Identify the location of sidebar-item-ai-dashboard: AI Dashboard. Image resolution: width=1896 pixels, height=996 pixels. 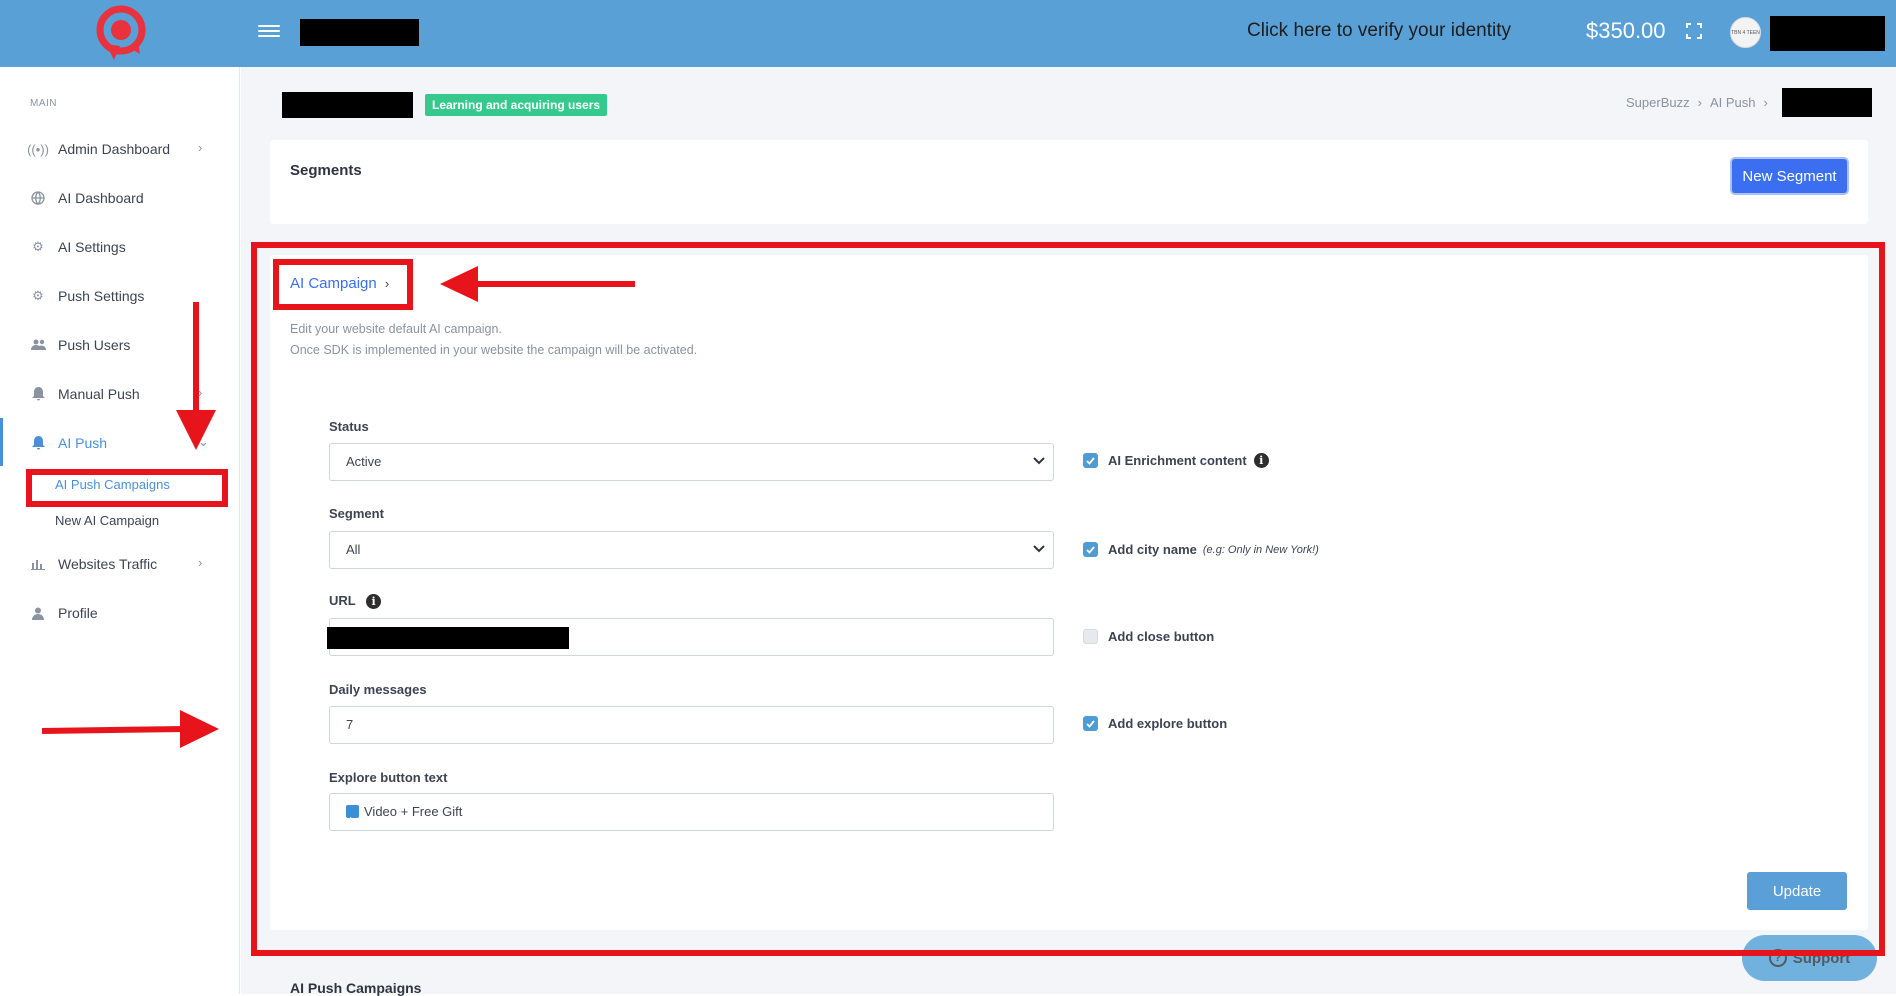
(120, 198).